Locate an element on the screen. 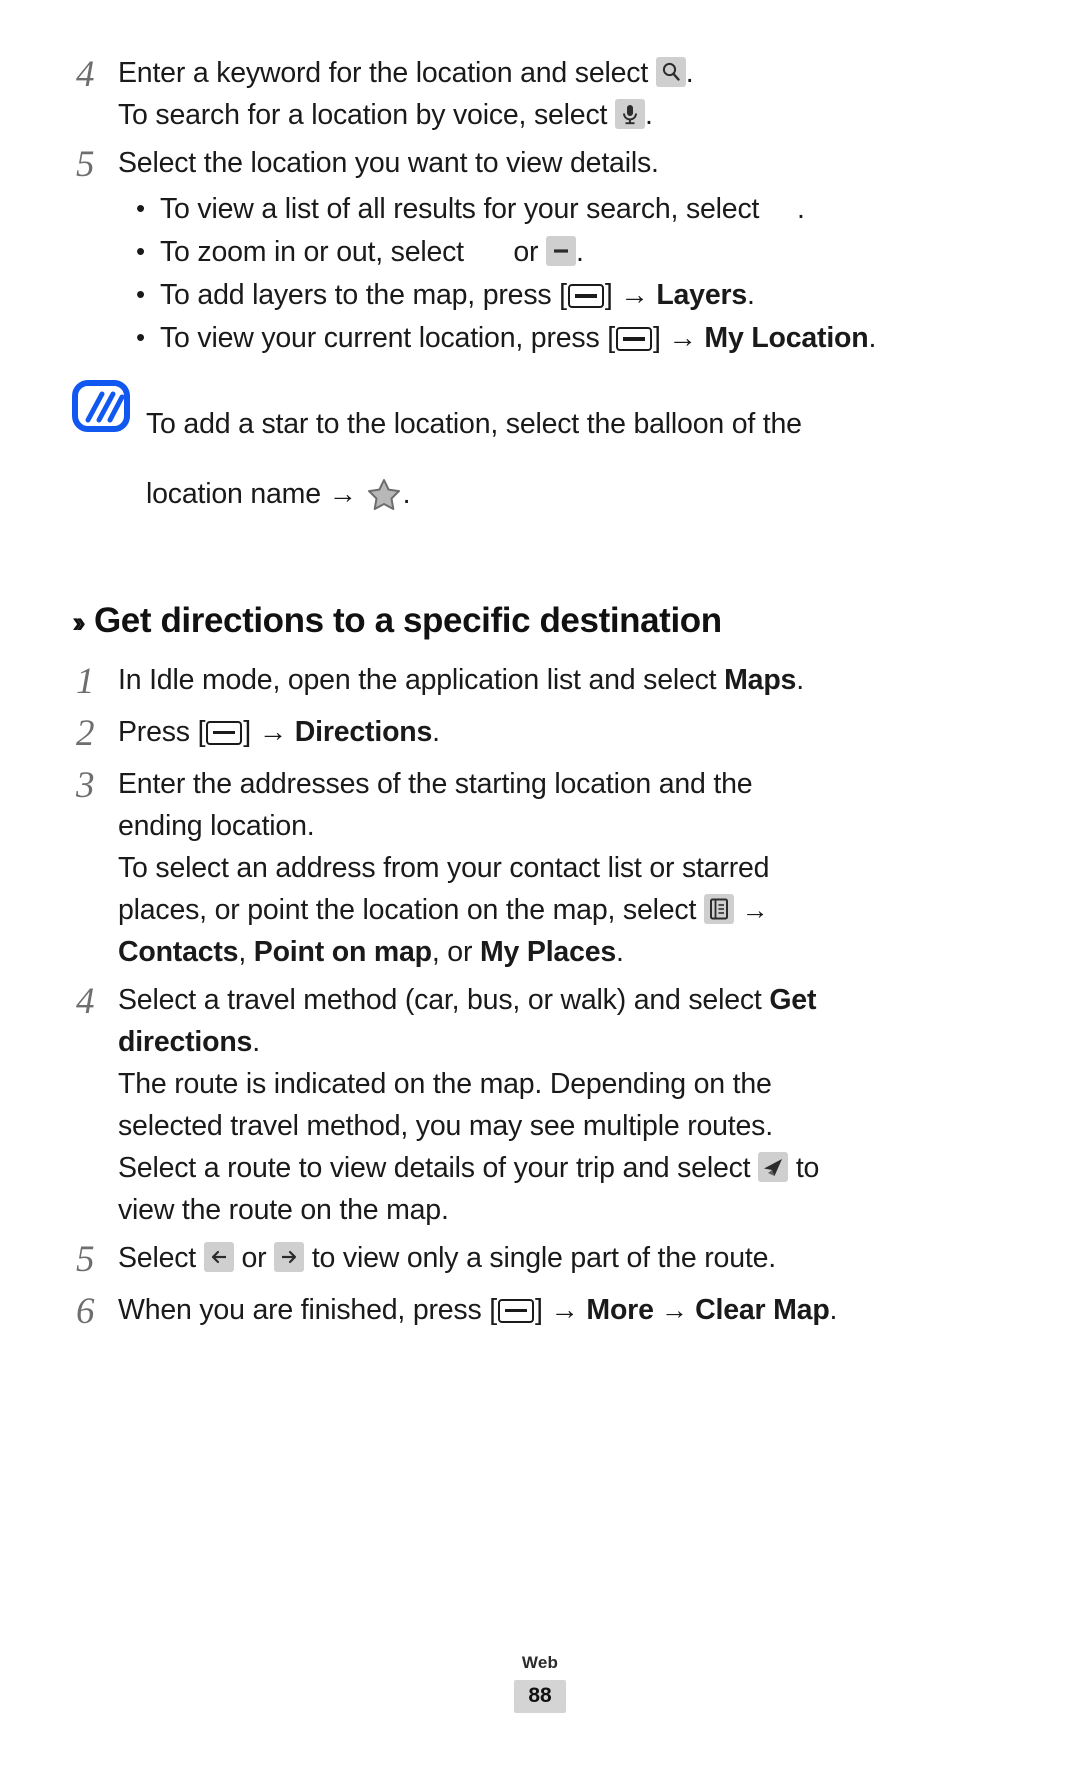 Image resolution: width=1080 pixels, height=1771 pixels. step2-bold-label: Directions is located at coordinates (363, 731).